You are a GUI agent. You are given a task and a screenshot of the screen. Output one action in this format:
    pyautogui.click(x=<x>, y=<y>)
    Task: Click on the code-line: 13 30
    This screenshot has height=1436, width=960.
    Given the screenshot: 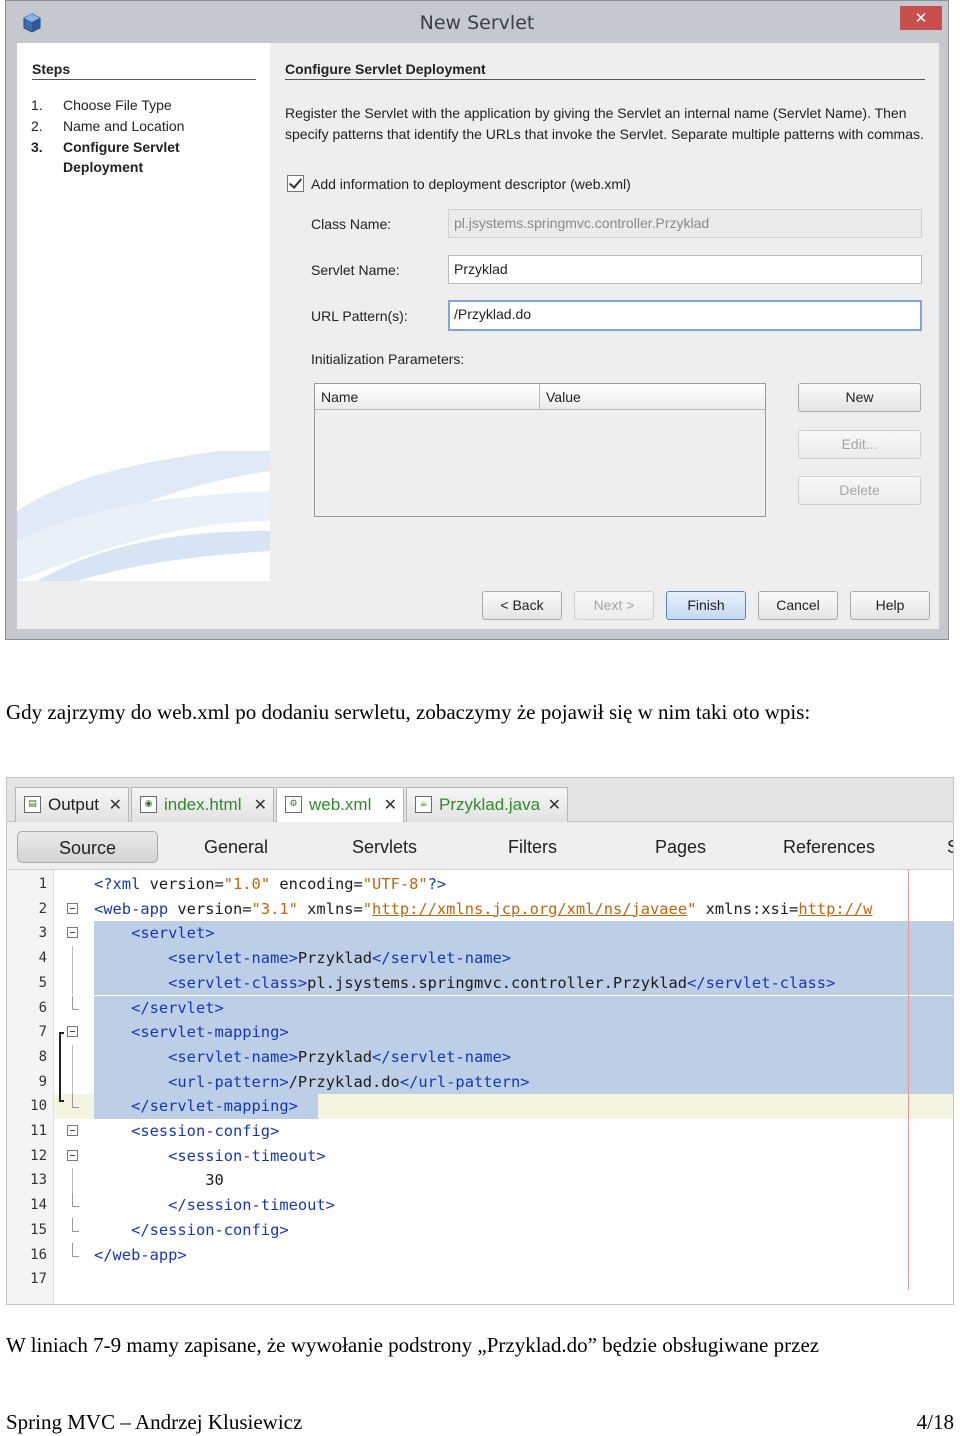 What is the action you would take?
    pyautogui.click(x=480, y=1181)
    